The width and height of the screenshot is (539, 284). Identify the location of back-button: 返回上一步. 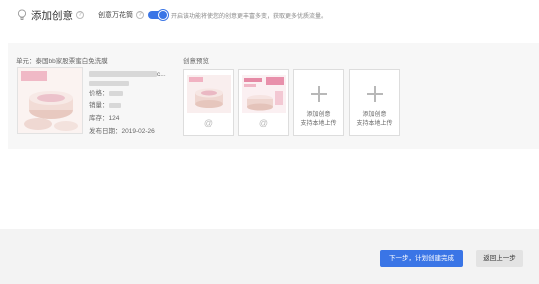
(499, 258).